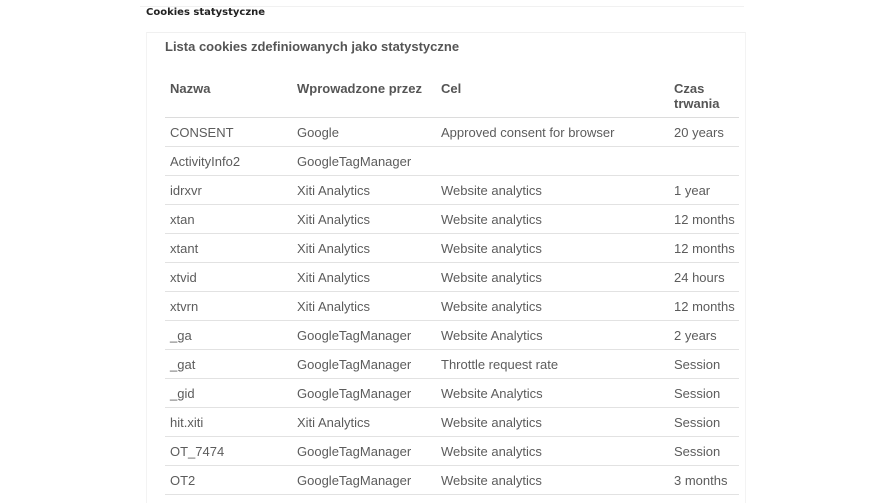 The width and height of the screenshot is (884, 503). What do you see at coordinates (552, 161) in the screenshot?
I see `cell-purpose` at bounding box center [552, 161].